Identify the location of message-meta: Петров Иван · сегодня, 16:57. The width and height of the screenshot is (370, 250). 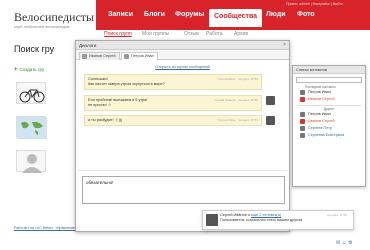
(237, 120).